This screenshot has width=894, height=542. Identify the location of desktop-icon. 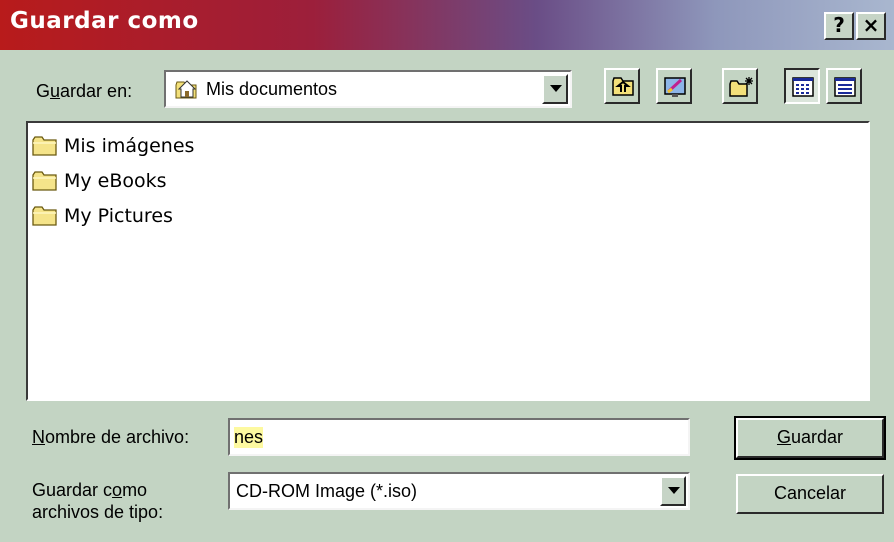
(675, 87).